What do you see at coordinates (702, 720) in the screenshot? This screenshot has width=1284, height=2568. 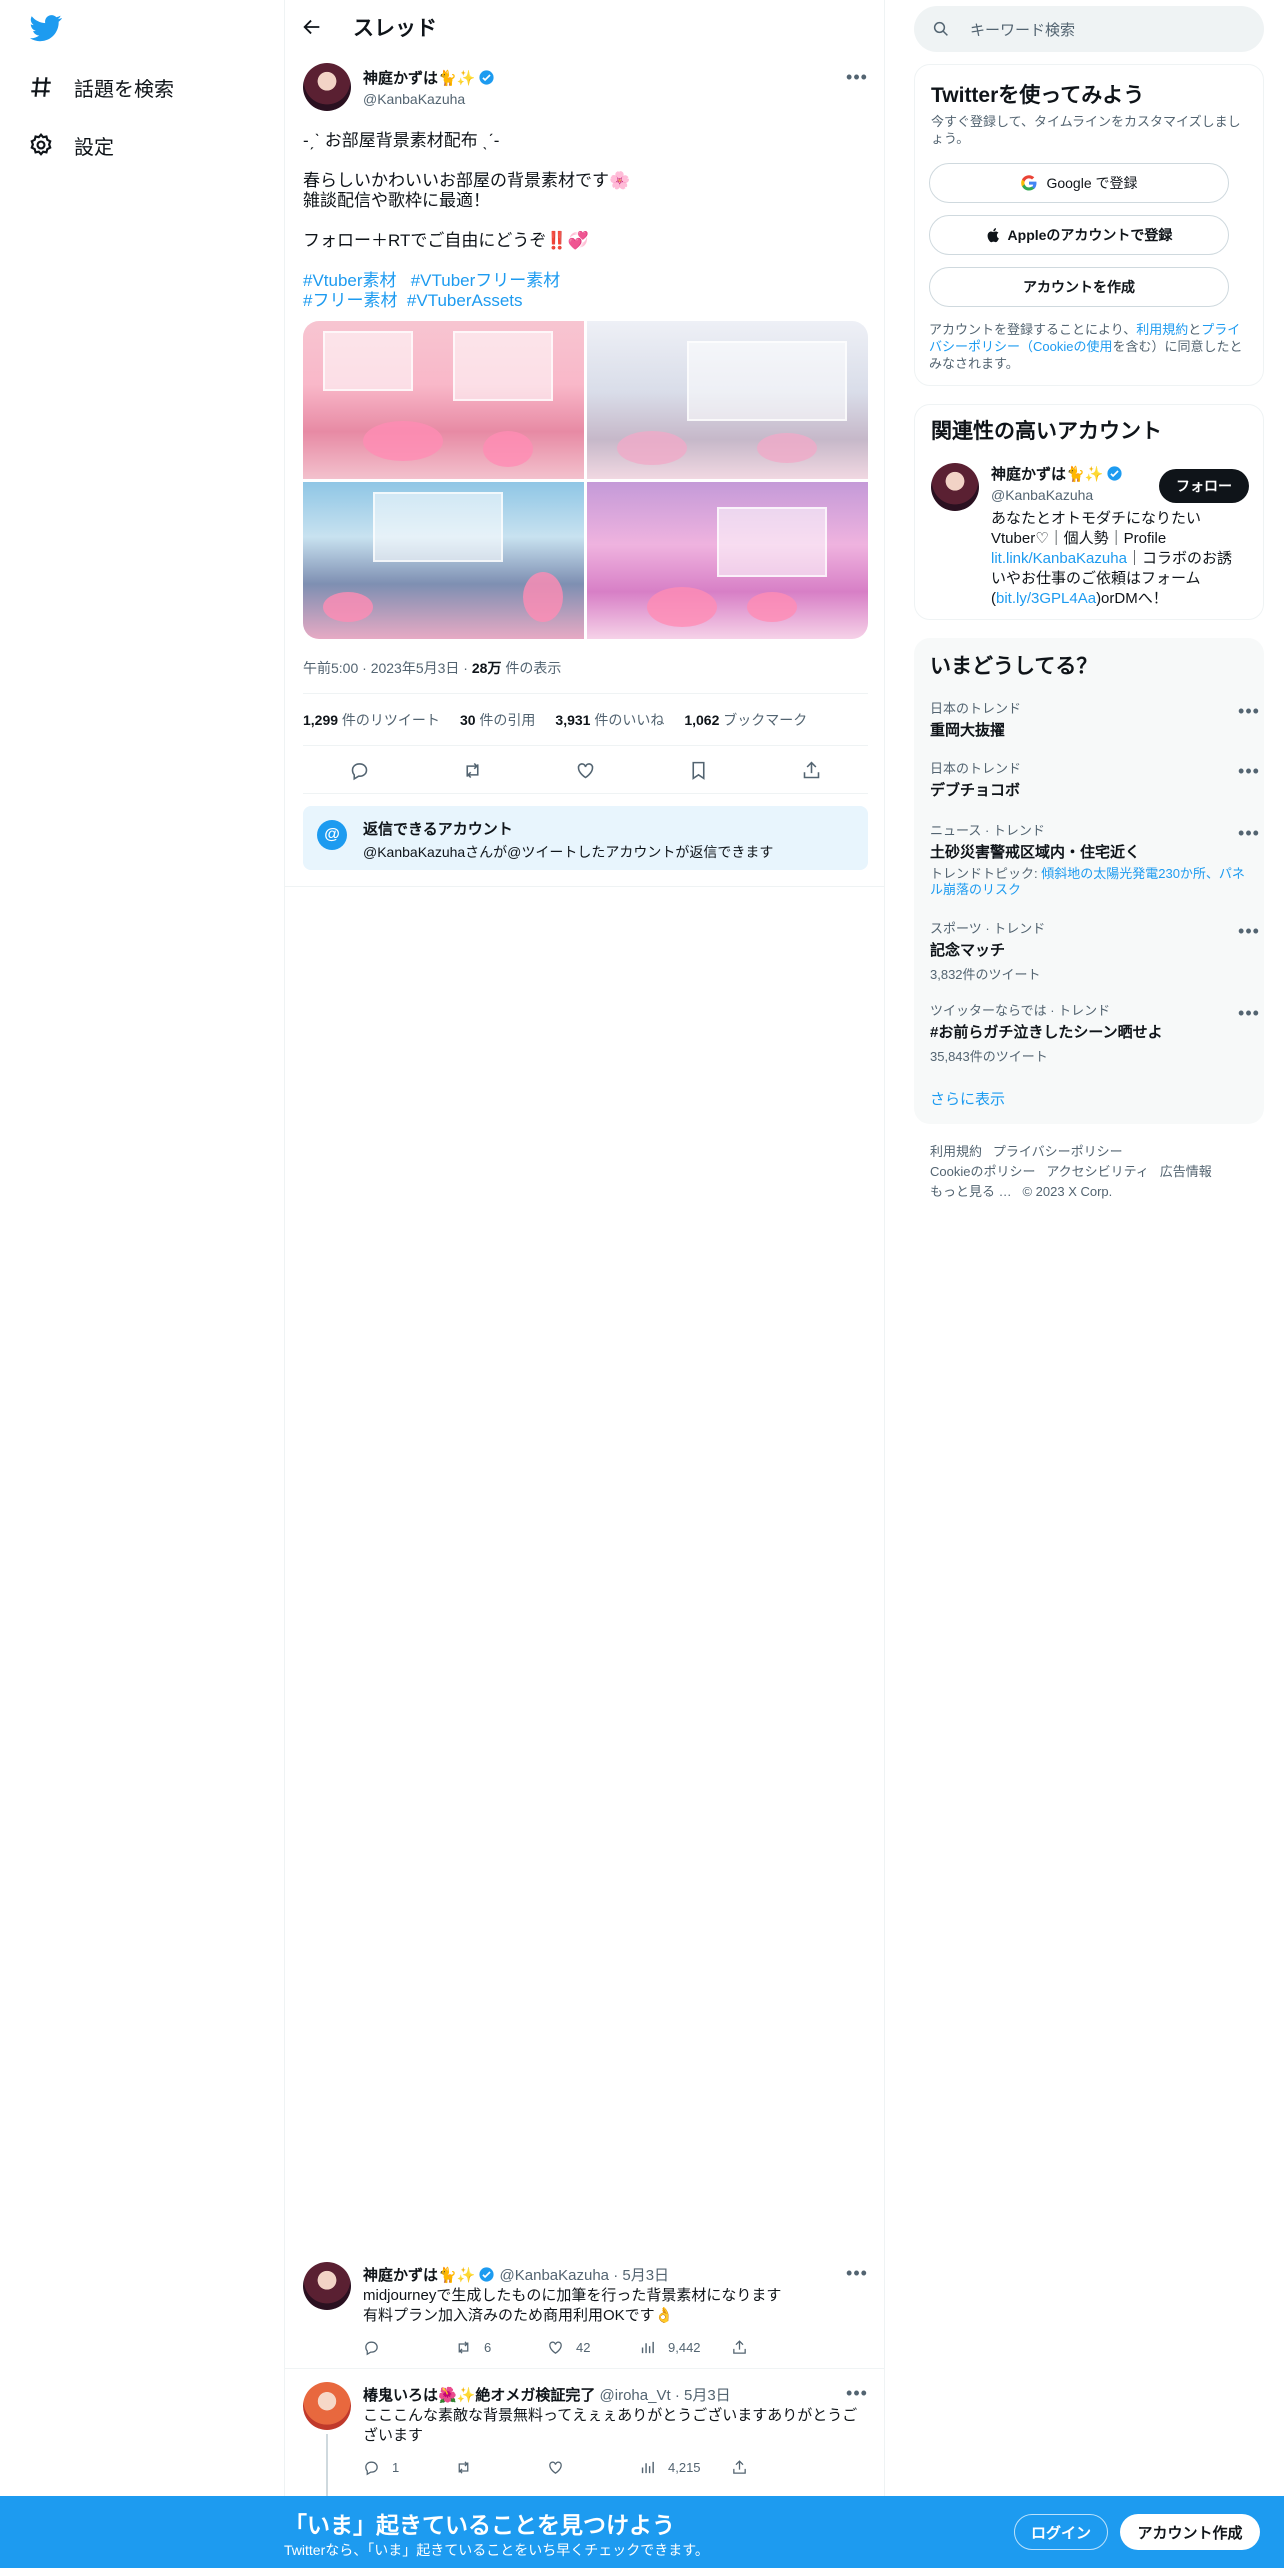 I see `stat-number: 1,062` at bounding box center [702, 720].